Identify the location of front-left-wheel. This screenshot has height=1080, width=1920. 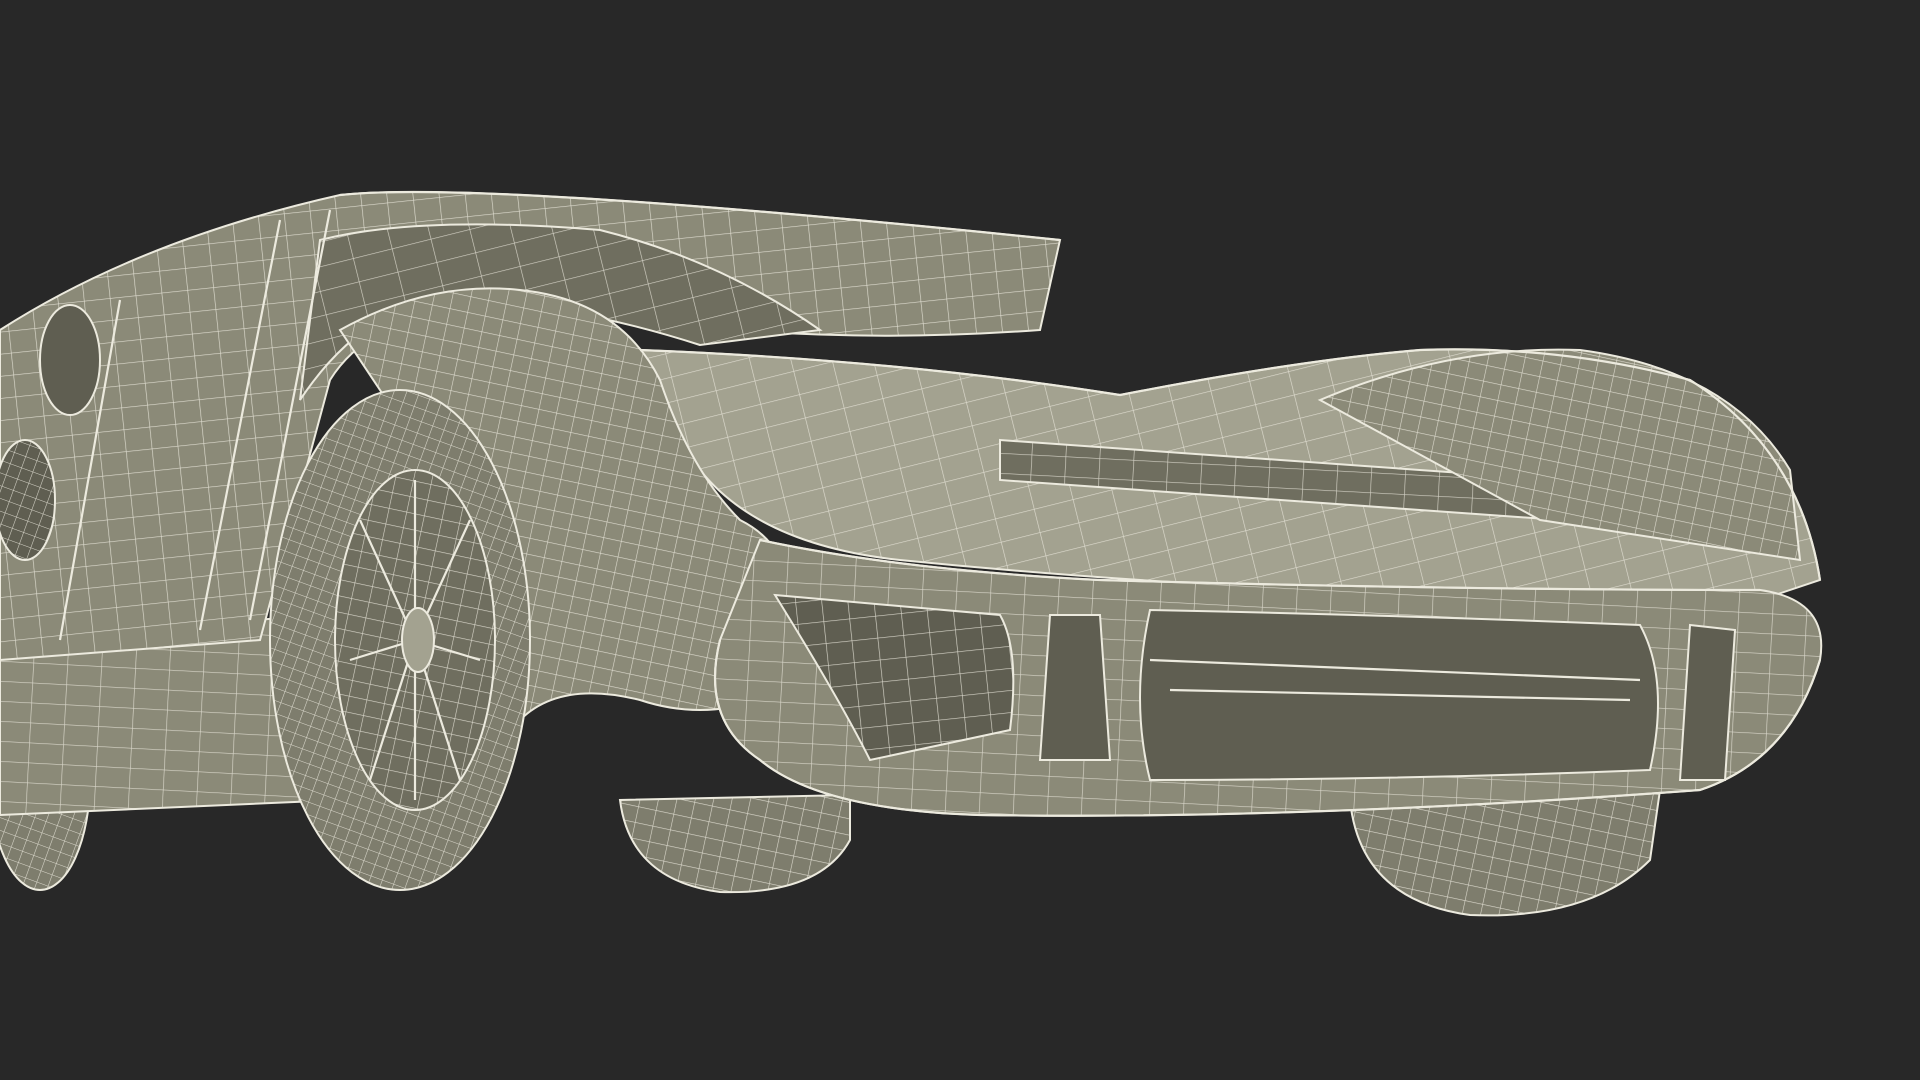
(400, 640).